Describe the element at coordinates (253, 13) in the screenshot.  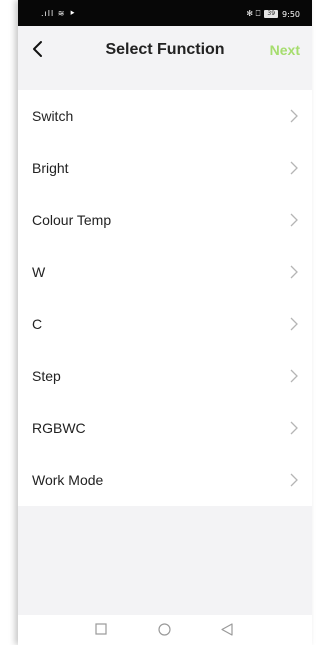
I see `bluetooth-vibrate-icons: ✻ ⎕` at that location.